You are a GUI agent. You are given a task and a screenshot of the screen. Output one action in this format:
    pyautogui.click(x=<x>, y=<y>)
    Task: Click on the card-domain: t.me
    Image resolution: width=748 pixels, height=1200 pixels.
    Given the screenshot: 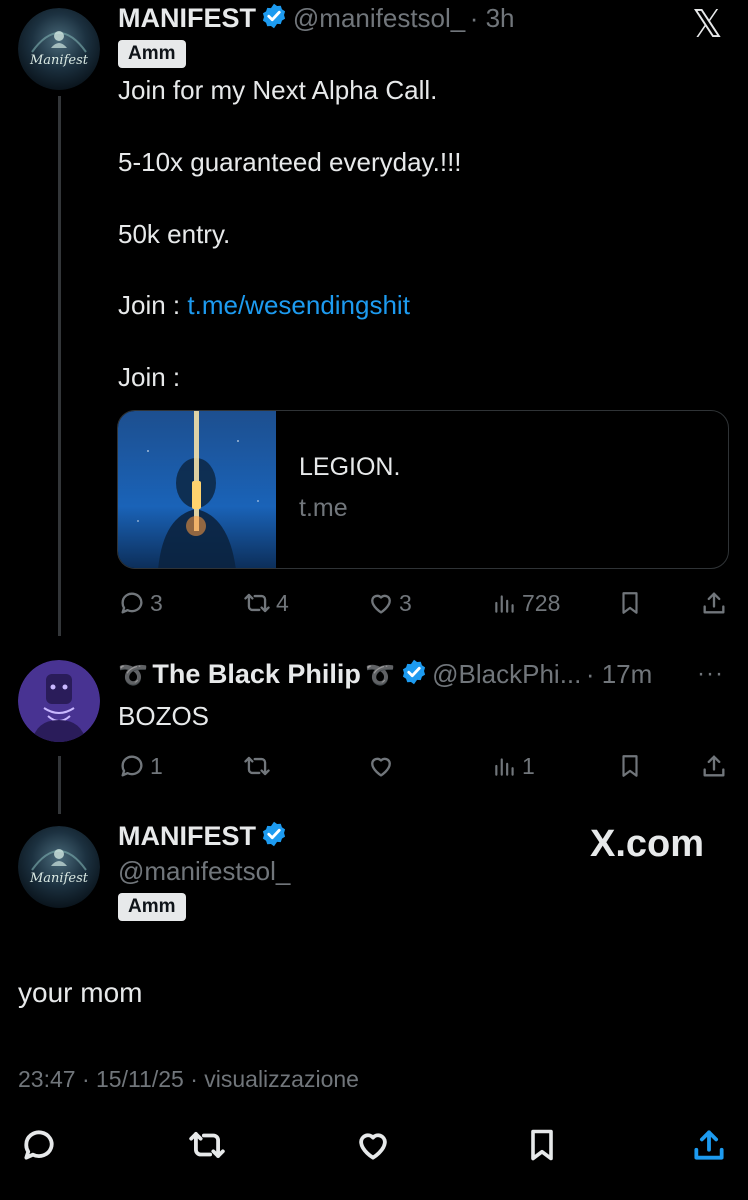 What is the action you would take?
    pyautogui.click(x=323, y=508)
    